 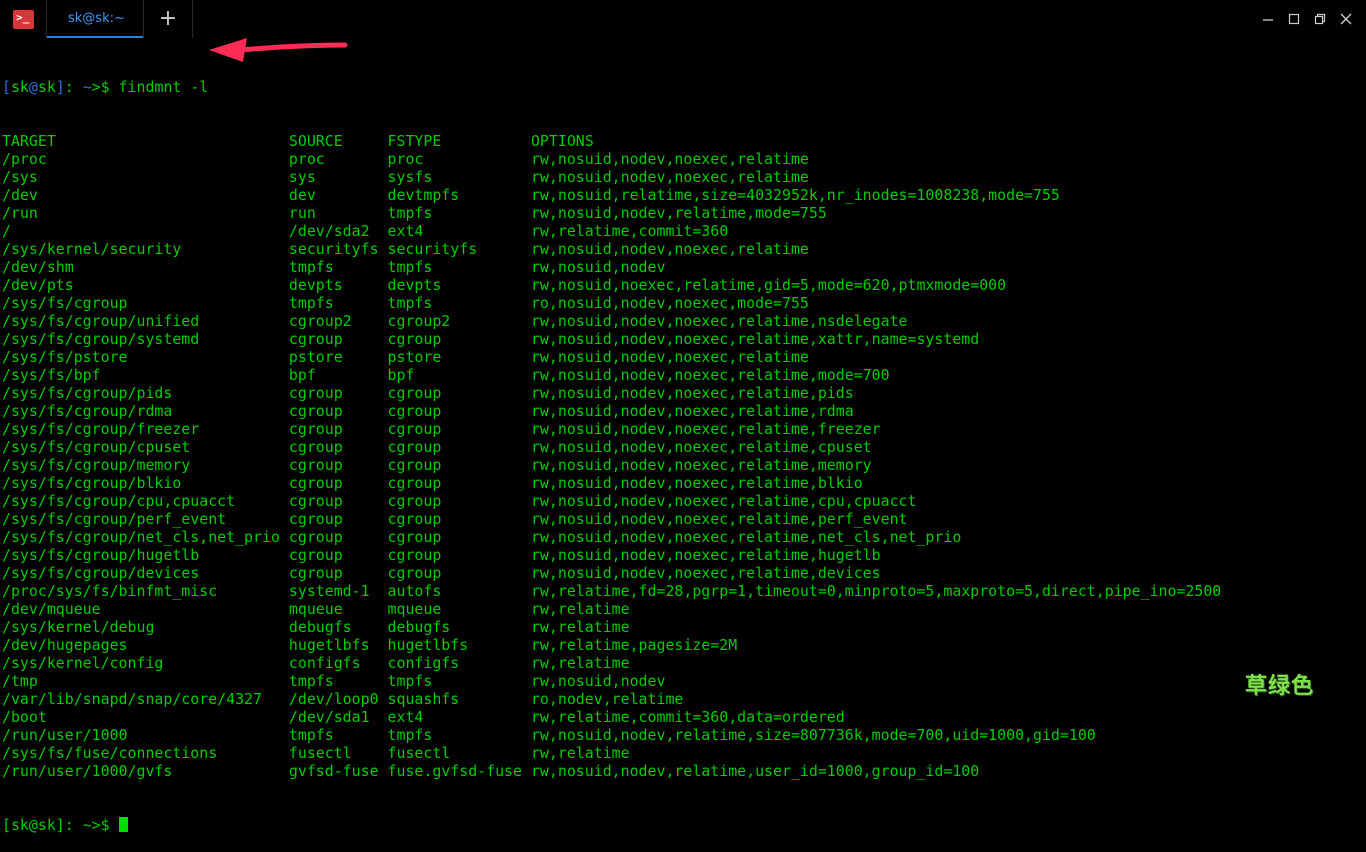 What do you see at coordinates (1268, 19) in the screenshot?
I see `minimize-button` at bounding box center [1268, 19].